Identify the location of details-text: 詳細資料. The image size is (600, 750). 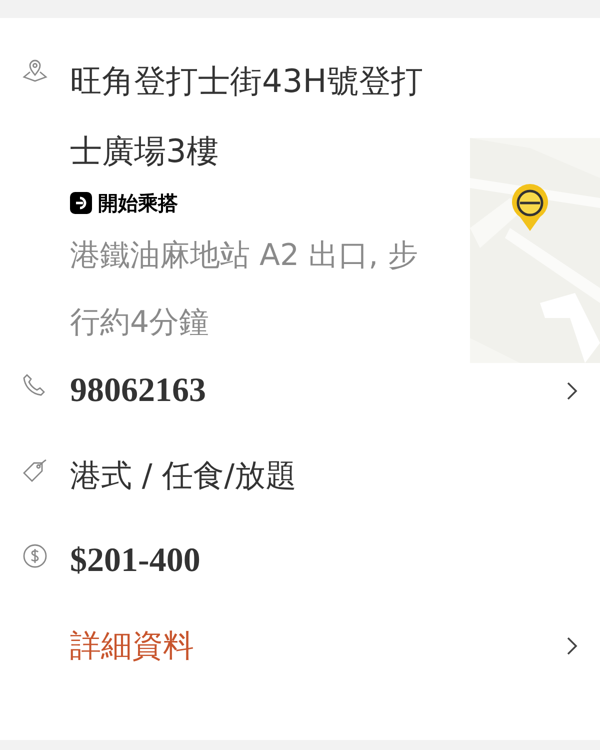
(132, 646).